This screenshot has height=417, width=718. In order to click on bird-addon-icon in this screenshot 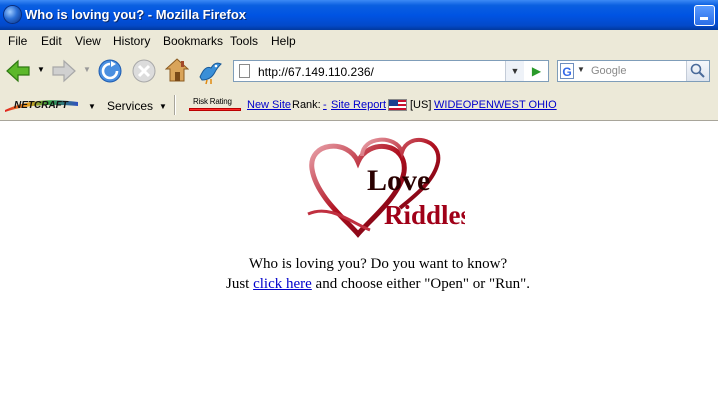, I will do `click(210, 71)`.